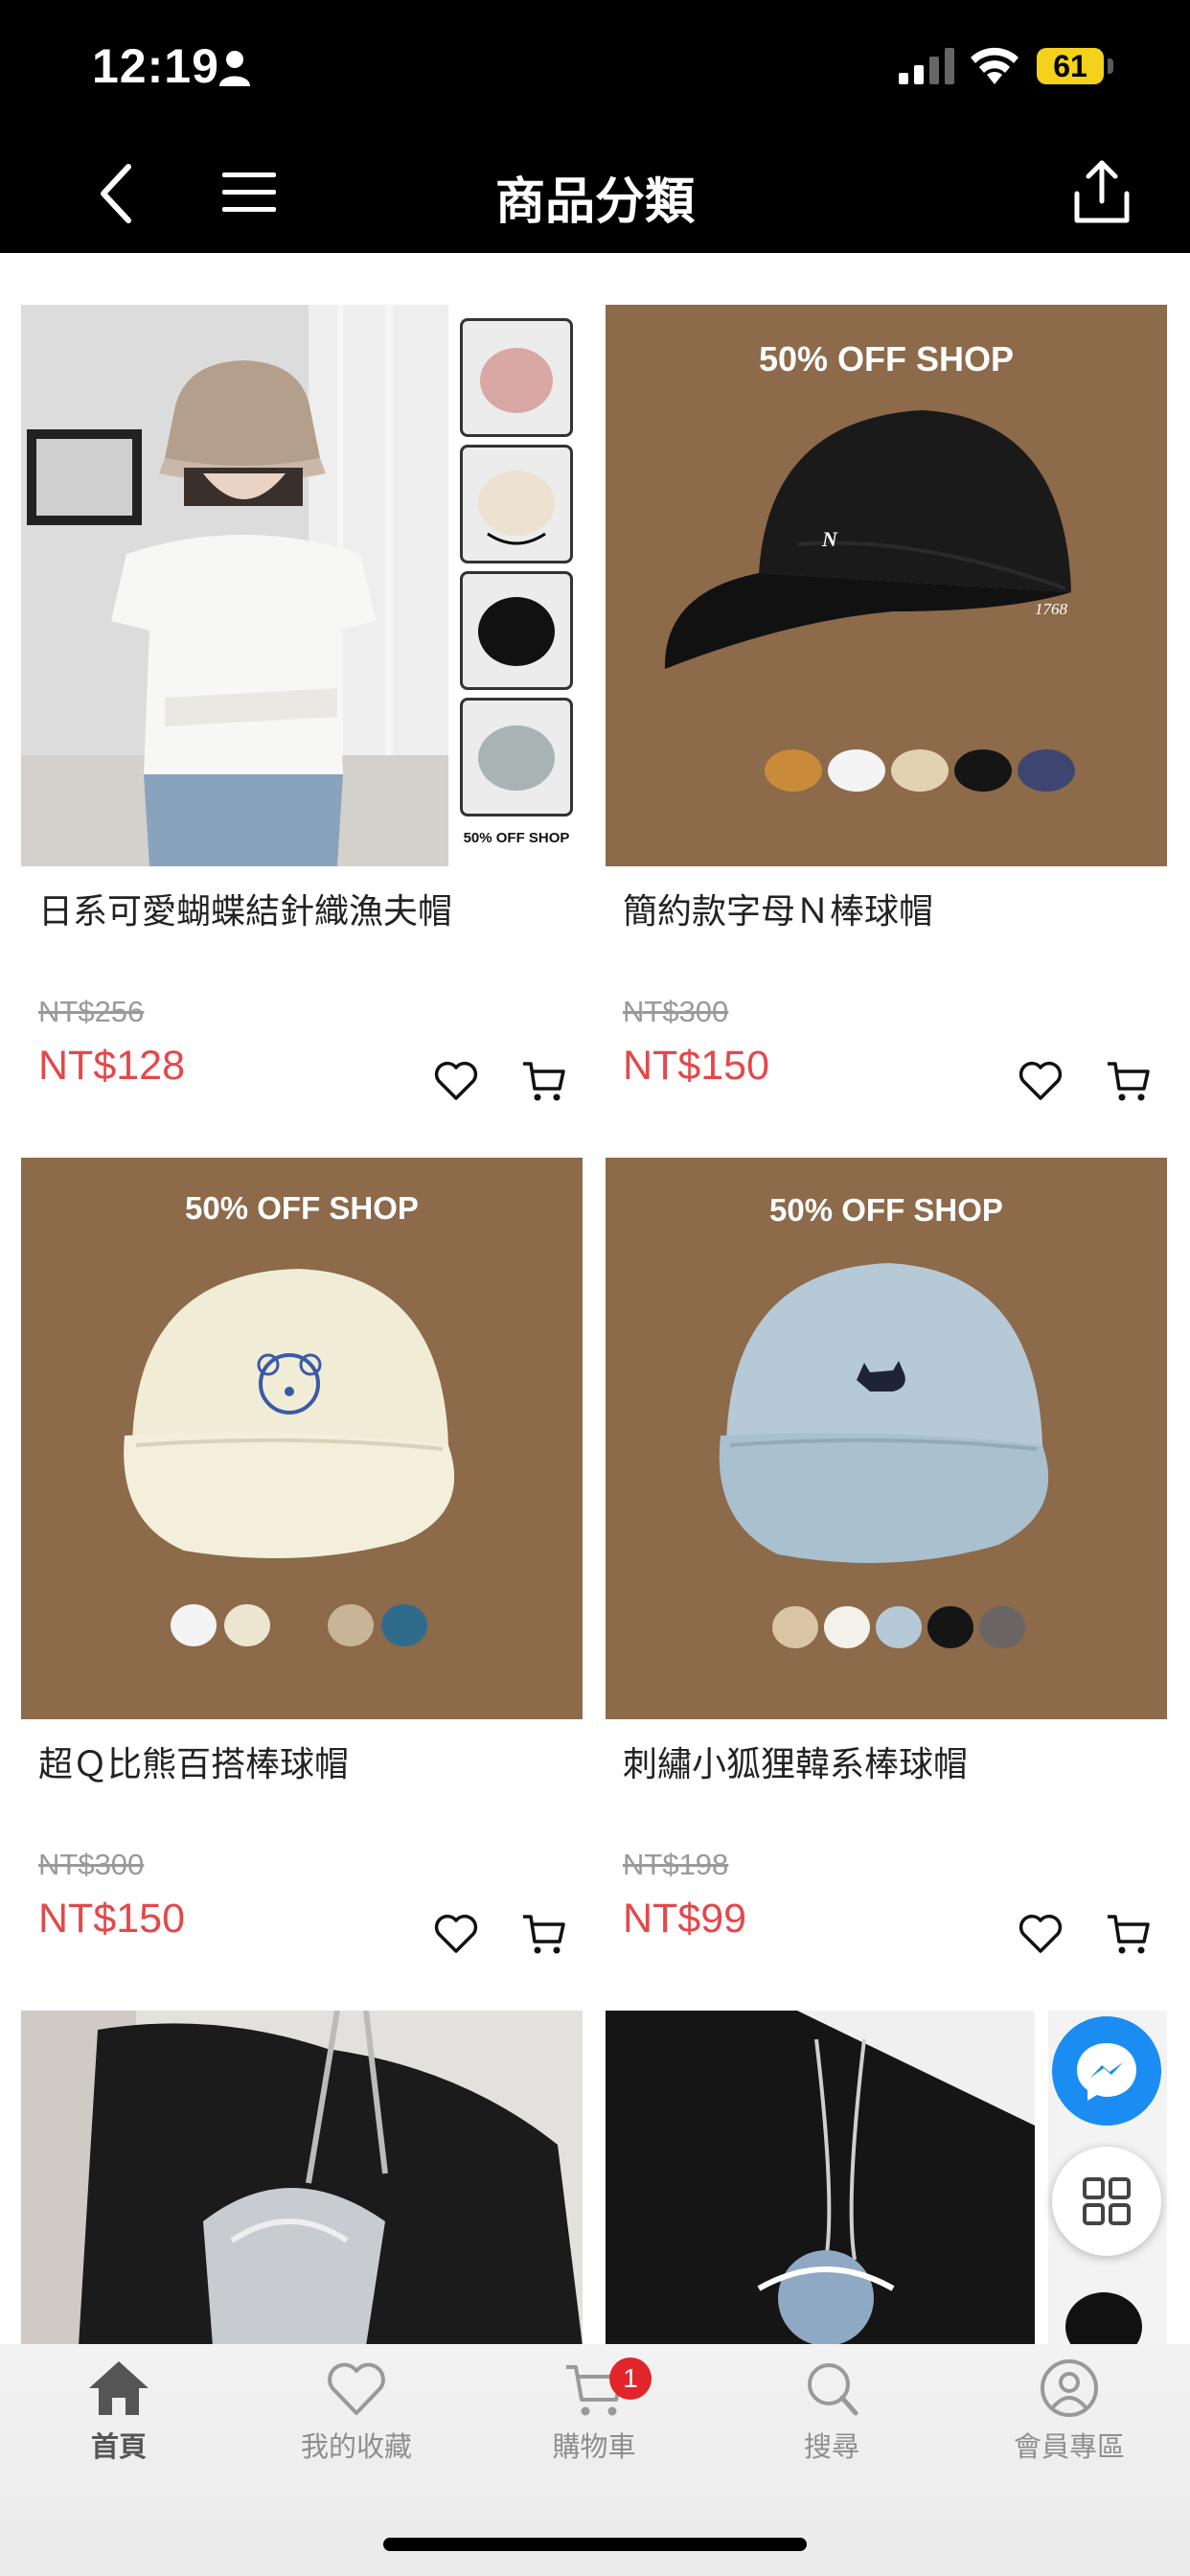  What do you see at coordinates (995, 65) in the screenshot?
I see `wifi-icon` at bounding box center [995, 65].